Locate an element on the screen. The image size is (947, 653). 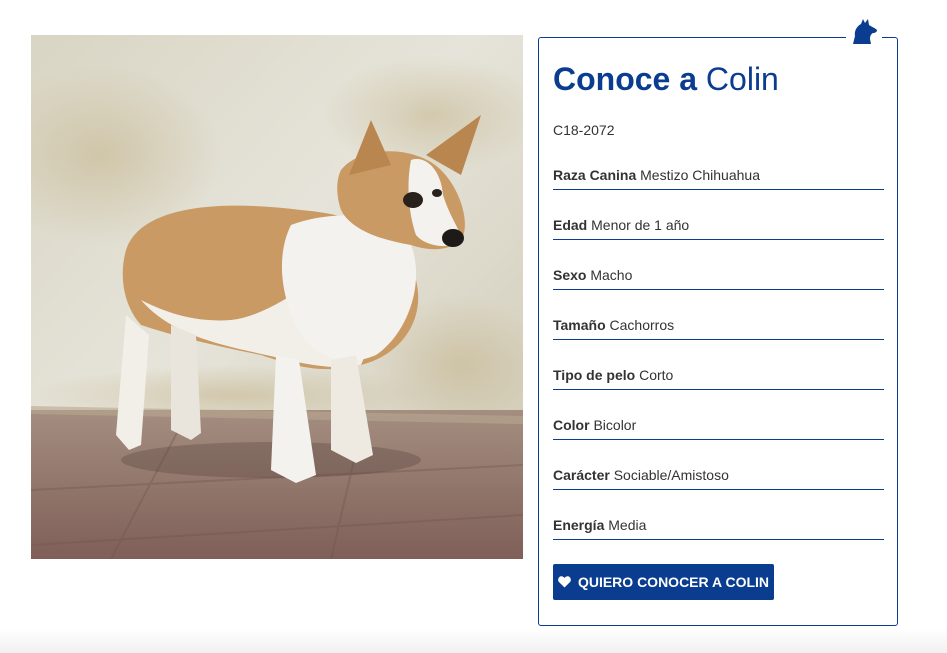
attribute-row-coat: Tipo de pelo Corto is located at coordinates (718, 378).